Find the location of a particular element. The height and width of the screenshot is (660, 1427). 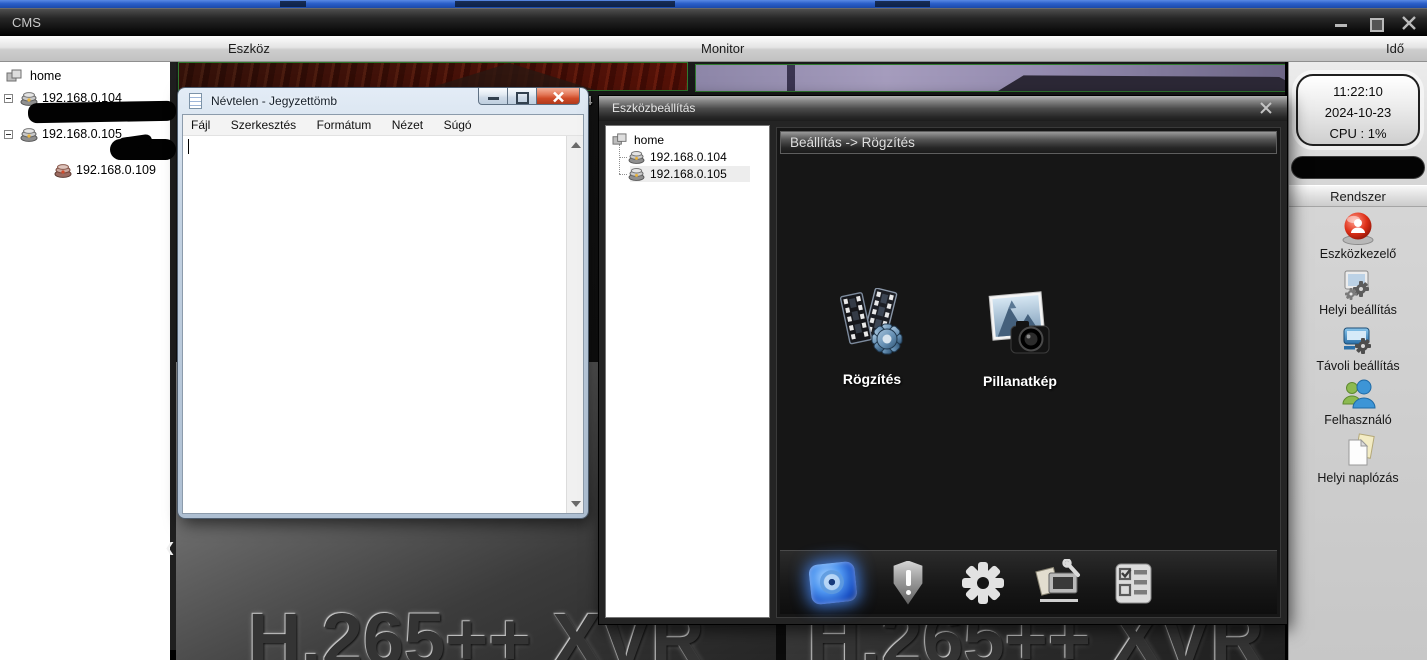

gear-icon is located at coordinates (983, 582).